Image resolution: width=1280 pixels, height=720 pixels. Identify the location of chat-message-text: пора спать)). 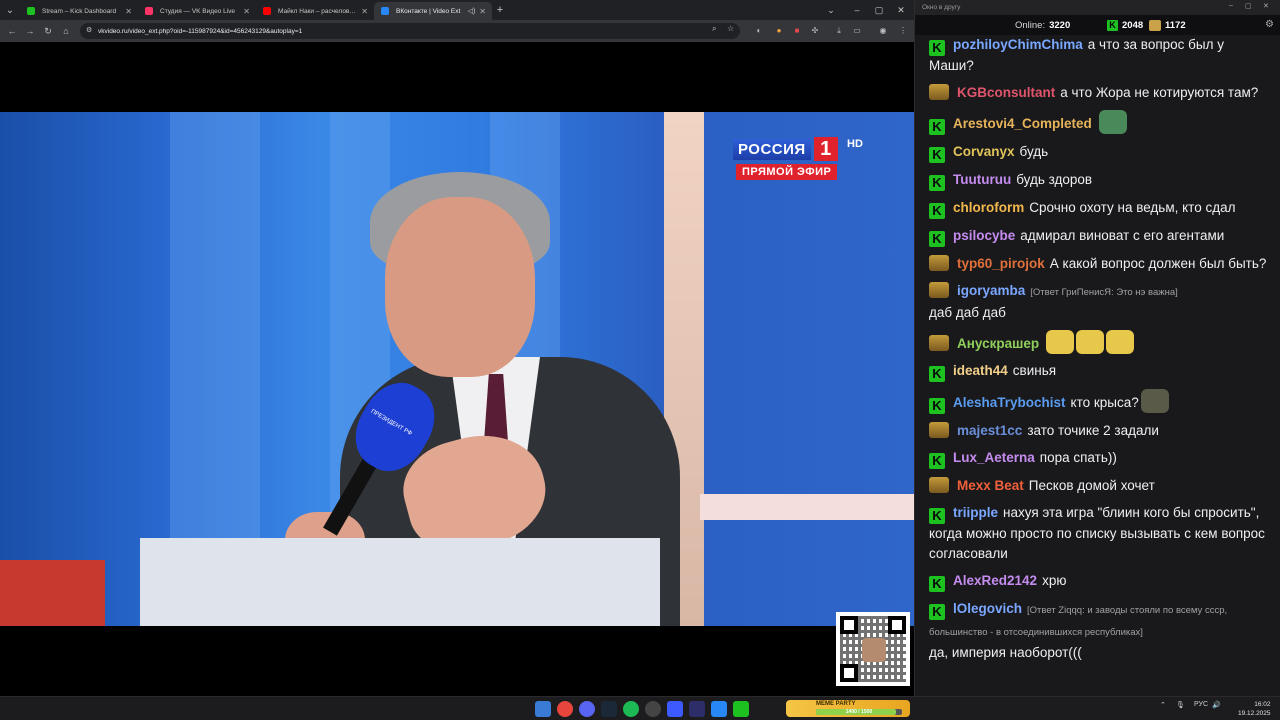
(1078, 457).